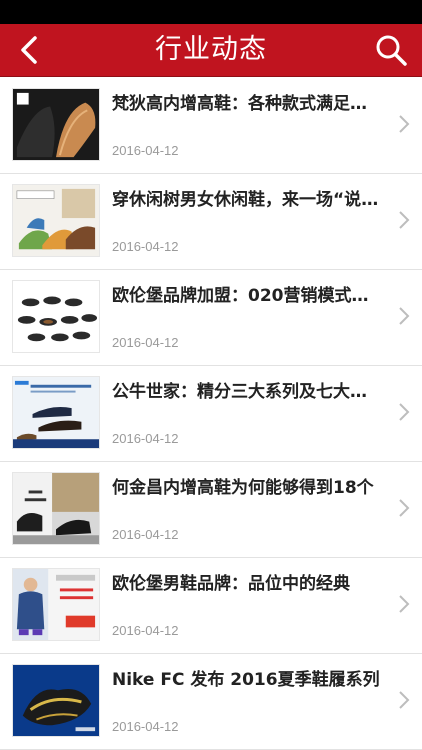  What do you see at coordinates (247, 200) in the screenshot?
I see `article-title: 穿休闲树男女休闲鞋，来一场“说走就走”的旅行` at bounding box center [247, 200].